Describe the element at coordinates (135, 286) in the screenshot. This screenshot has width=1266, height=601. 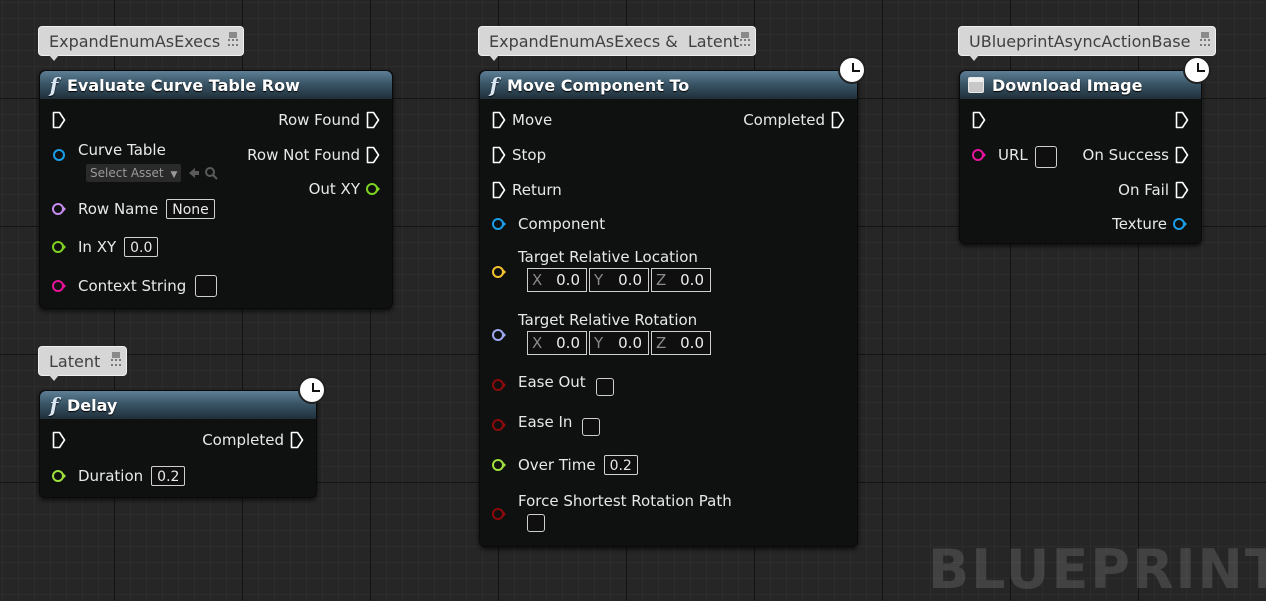
I see `context-string-pin: Context String` at that location.